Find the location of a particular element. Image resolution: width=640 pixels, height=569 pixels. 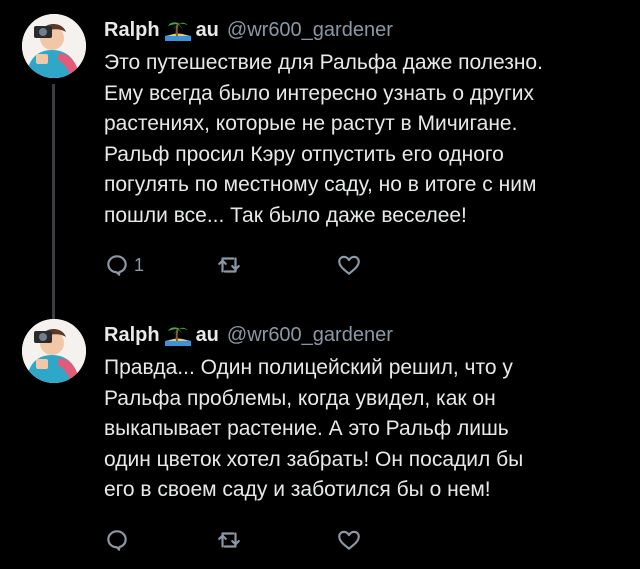

reply-count: 1 is located at coordinates (139, 264).